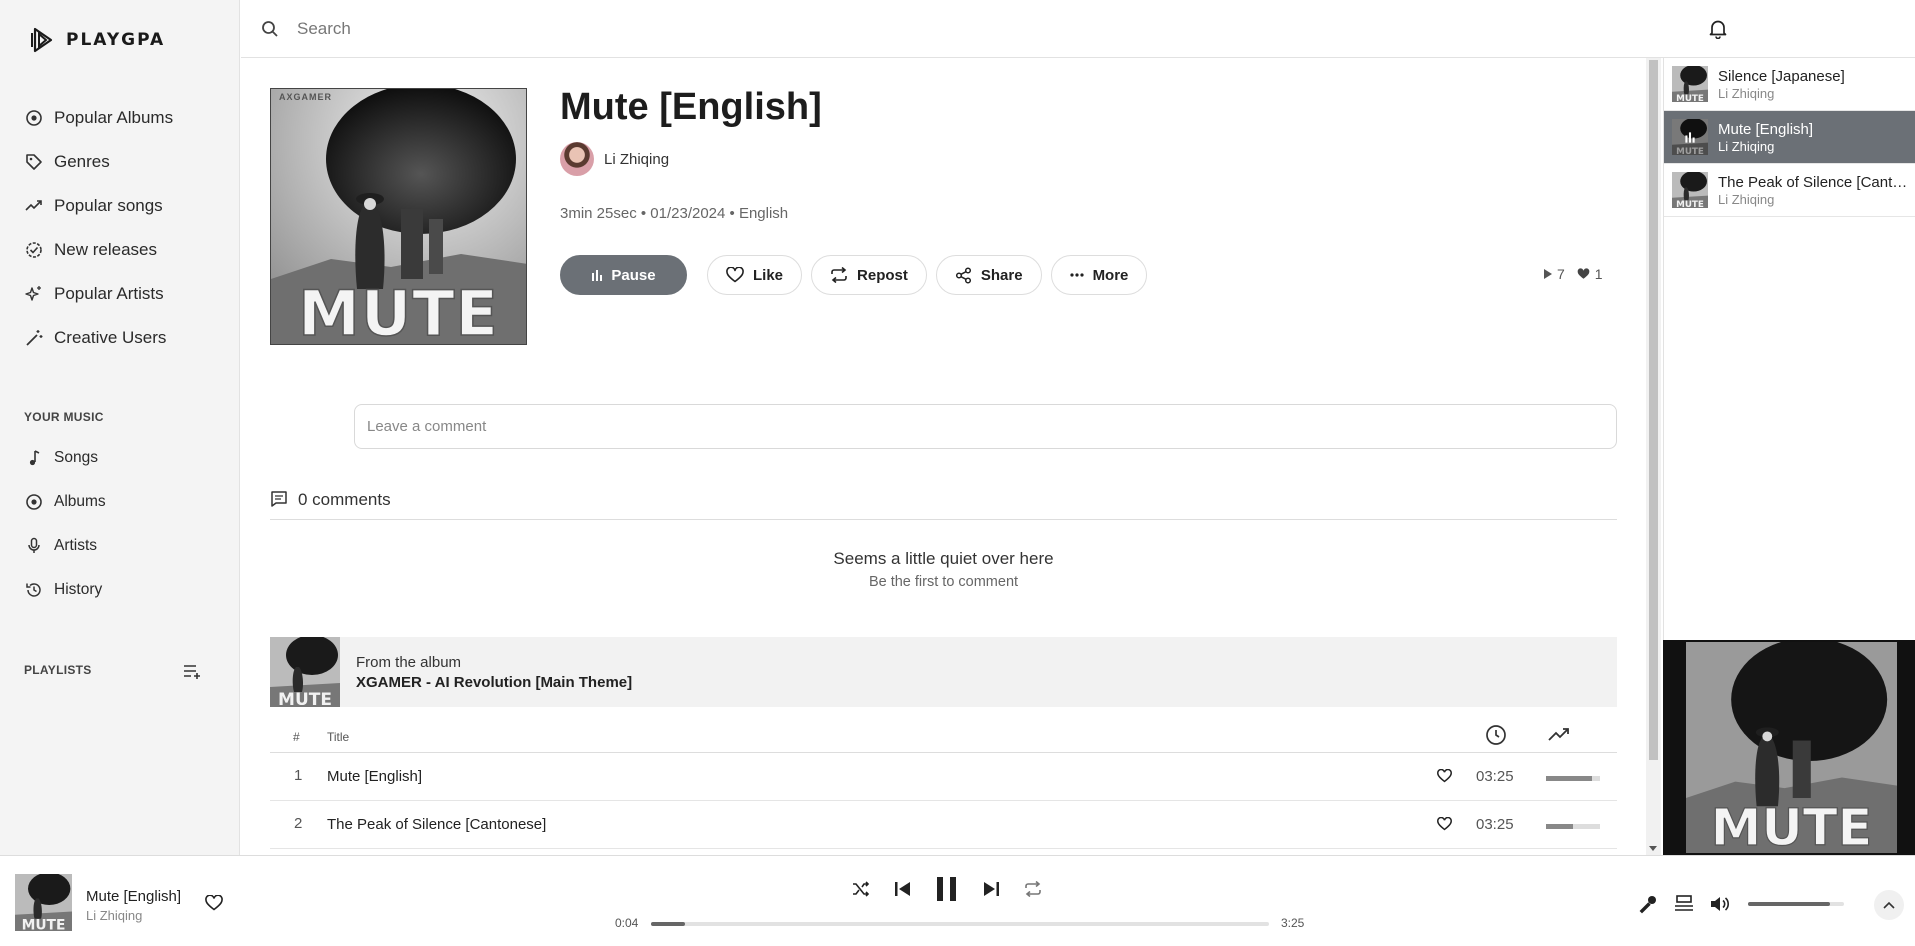 The width and height of the screenshot is (1915, 946). I want to click on tag-icon, so click(34, 162).